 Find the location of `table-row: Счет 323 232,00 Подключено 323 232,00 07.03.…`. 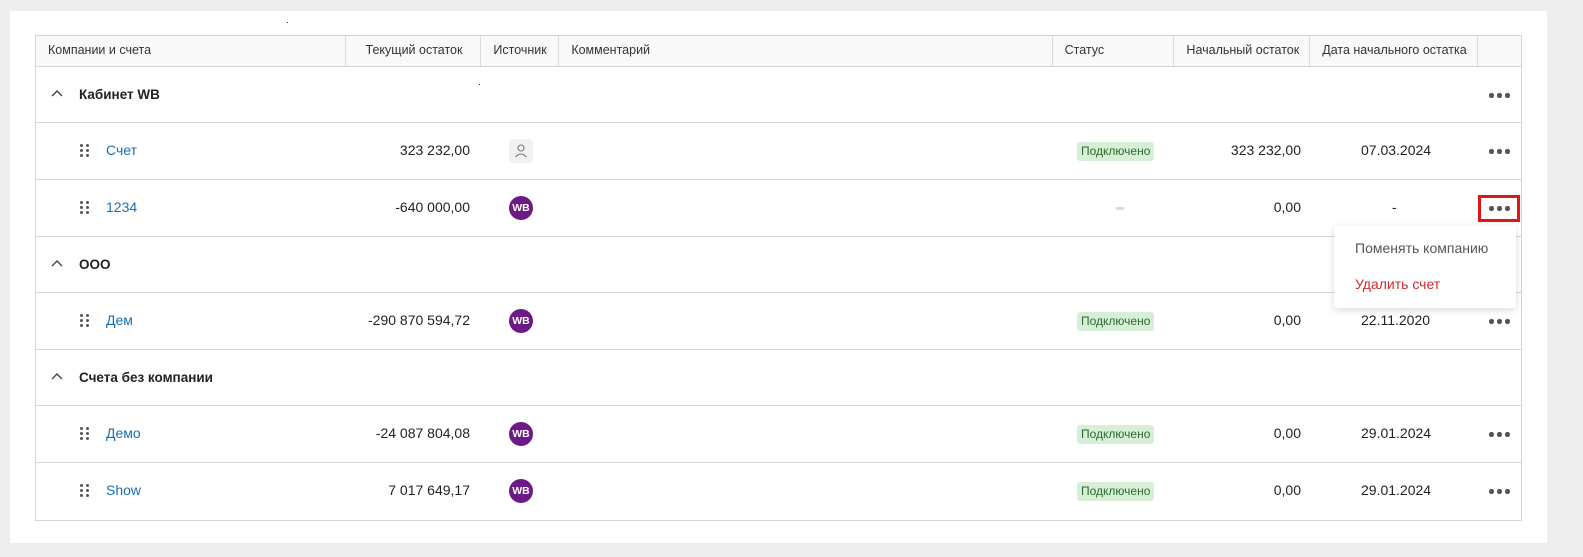

table-row: Счет 323 232,00 Подключено 323 232,00 07.03.… is located at coordinates (778, 151).